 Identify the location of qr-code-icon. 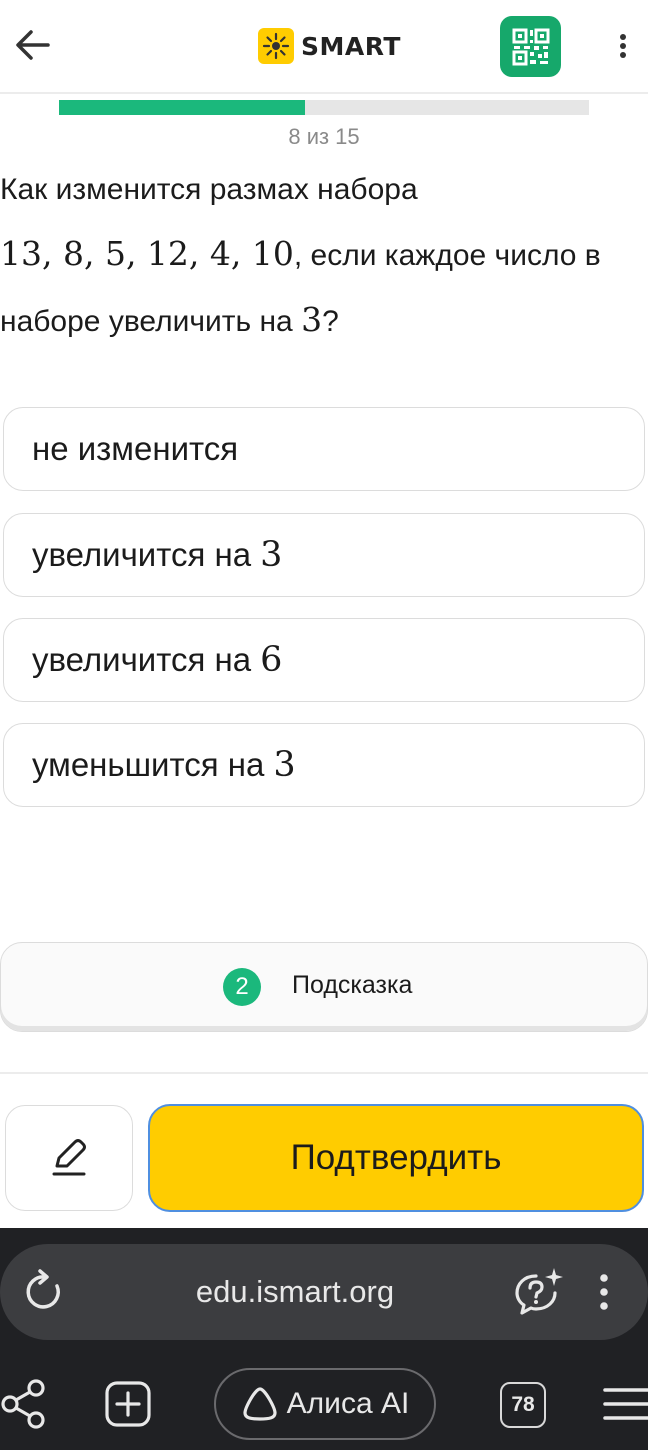
(530, 46).